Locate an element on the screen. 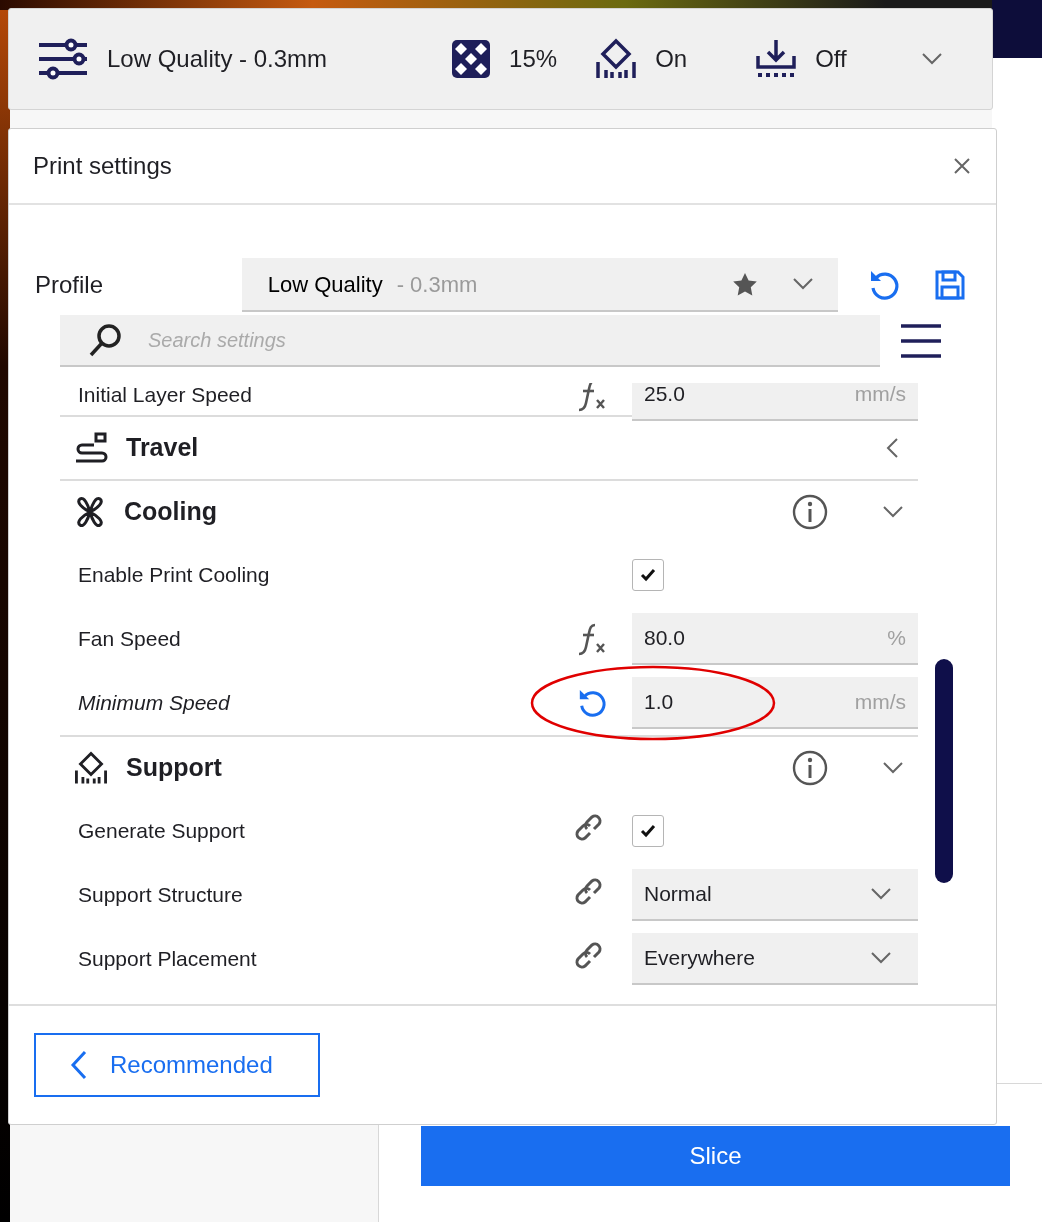  adhesion-value: Off is located at coordinates (831, 59).